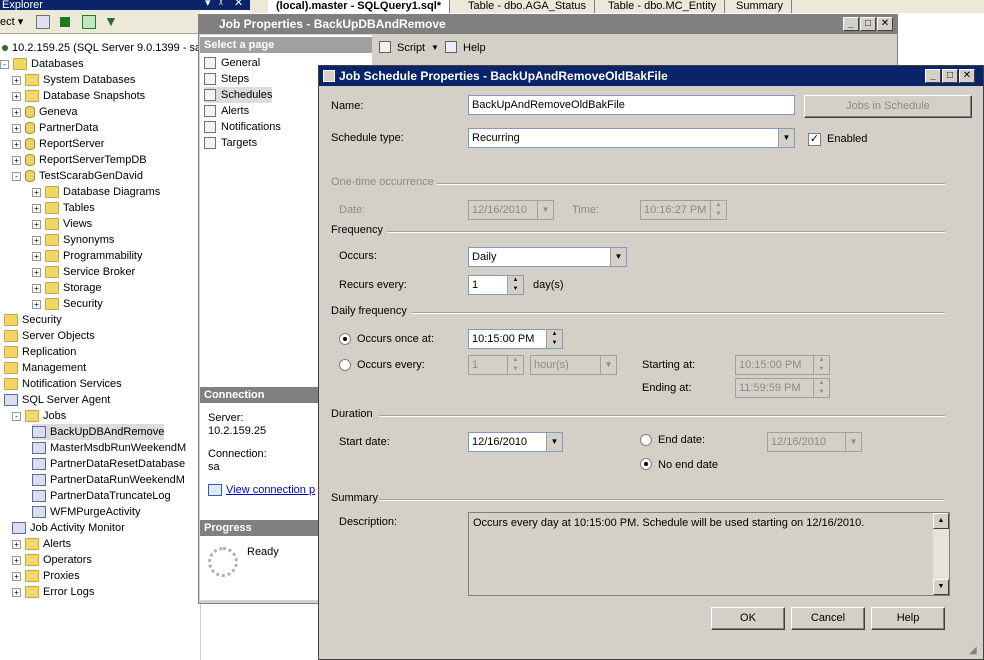  I want to click on tree-node: MasterMsdbRunWeekendM, so click(109, 448).